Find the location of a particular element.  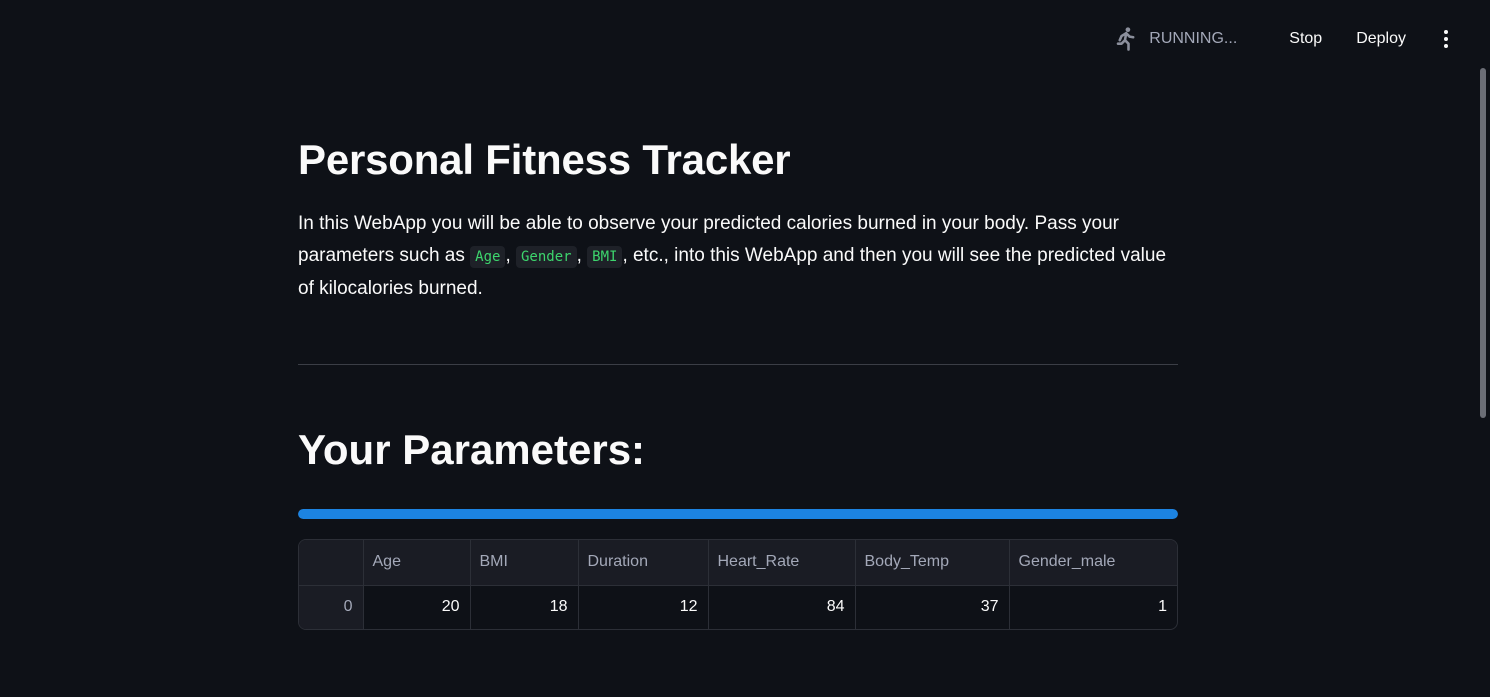

column-header-gender-male: Gender_male is located at coordinates (1093, 563).